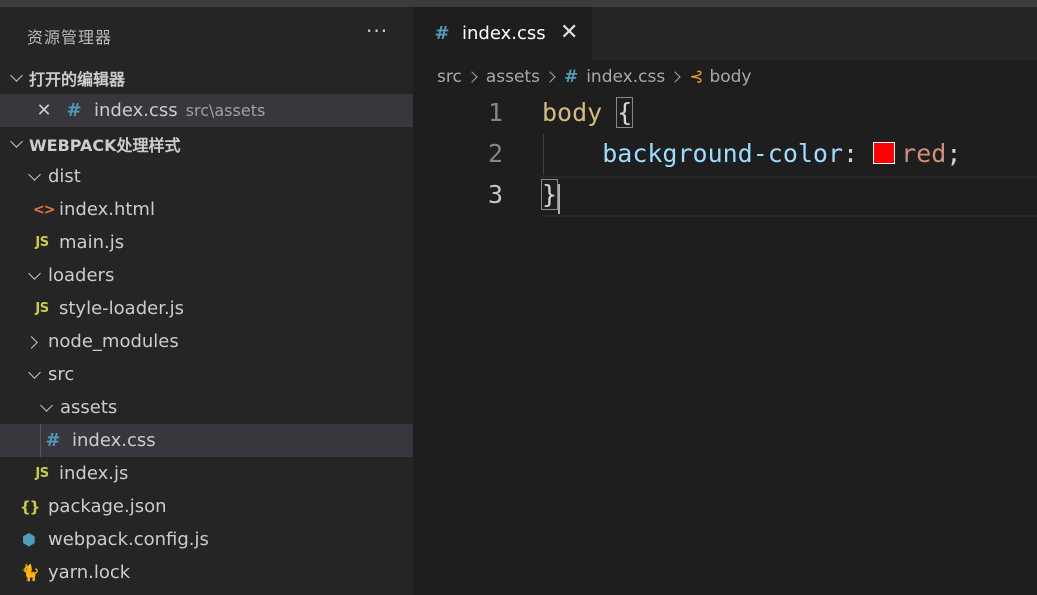 The image size is (1037, 595). I want to click on symbol-structure-icon: ⊰, so click(696, 77).